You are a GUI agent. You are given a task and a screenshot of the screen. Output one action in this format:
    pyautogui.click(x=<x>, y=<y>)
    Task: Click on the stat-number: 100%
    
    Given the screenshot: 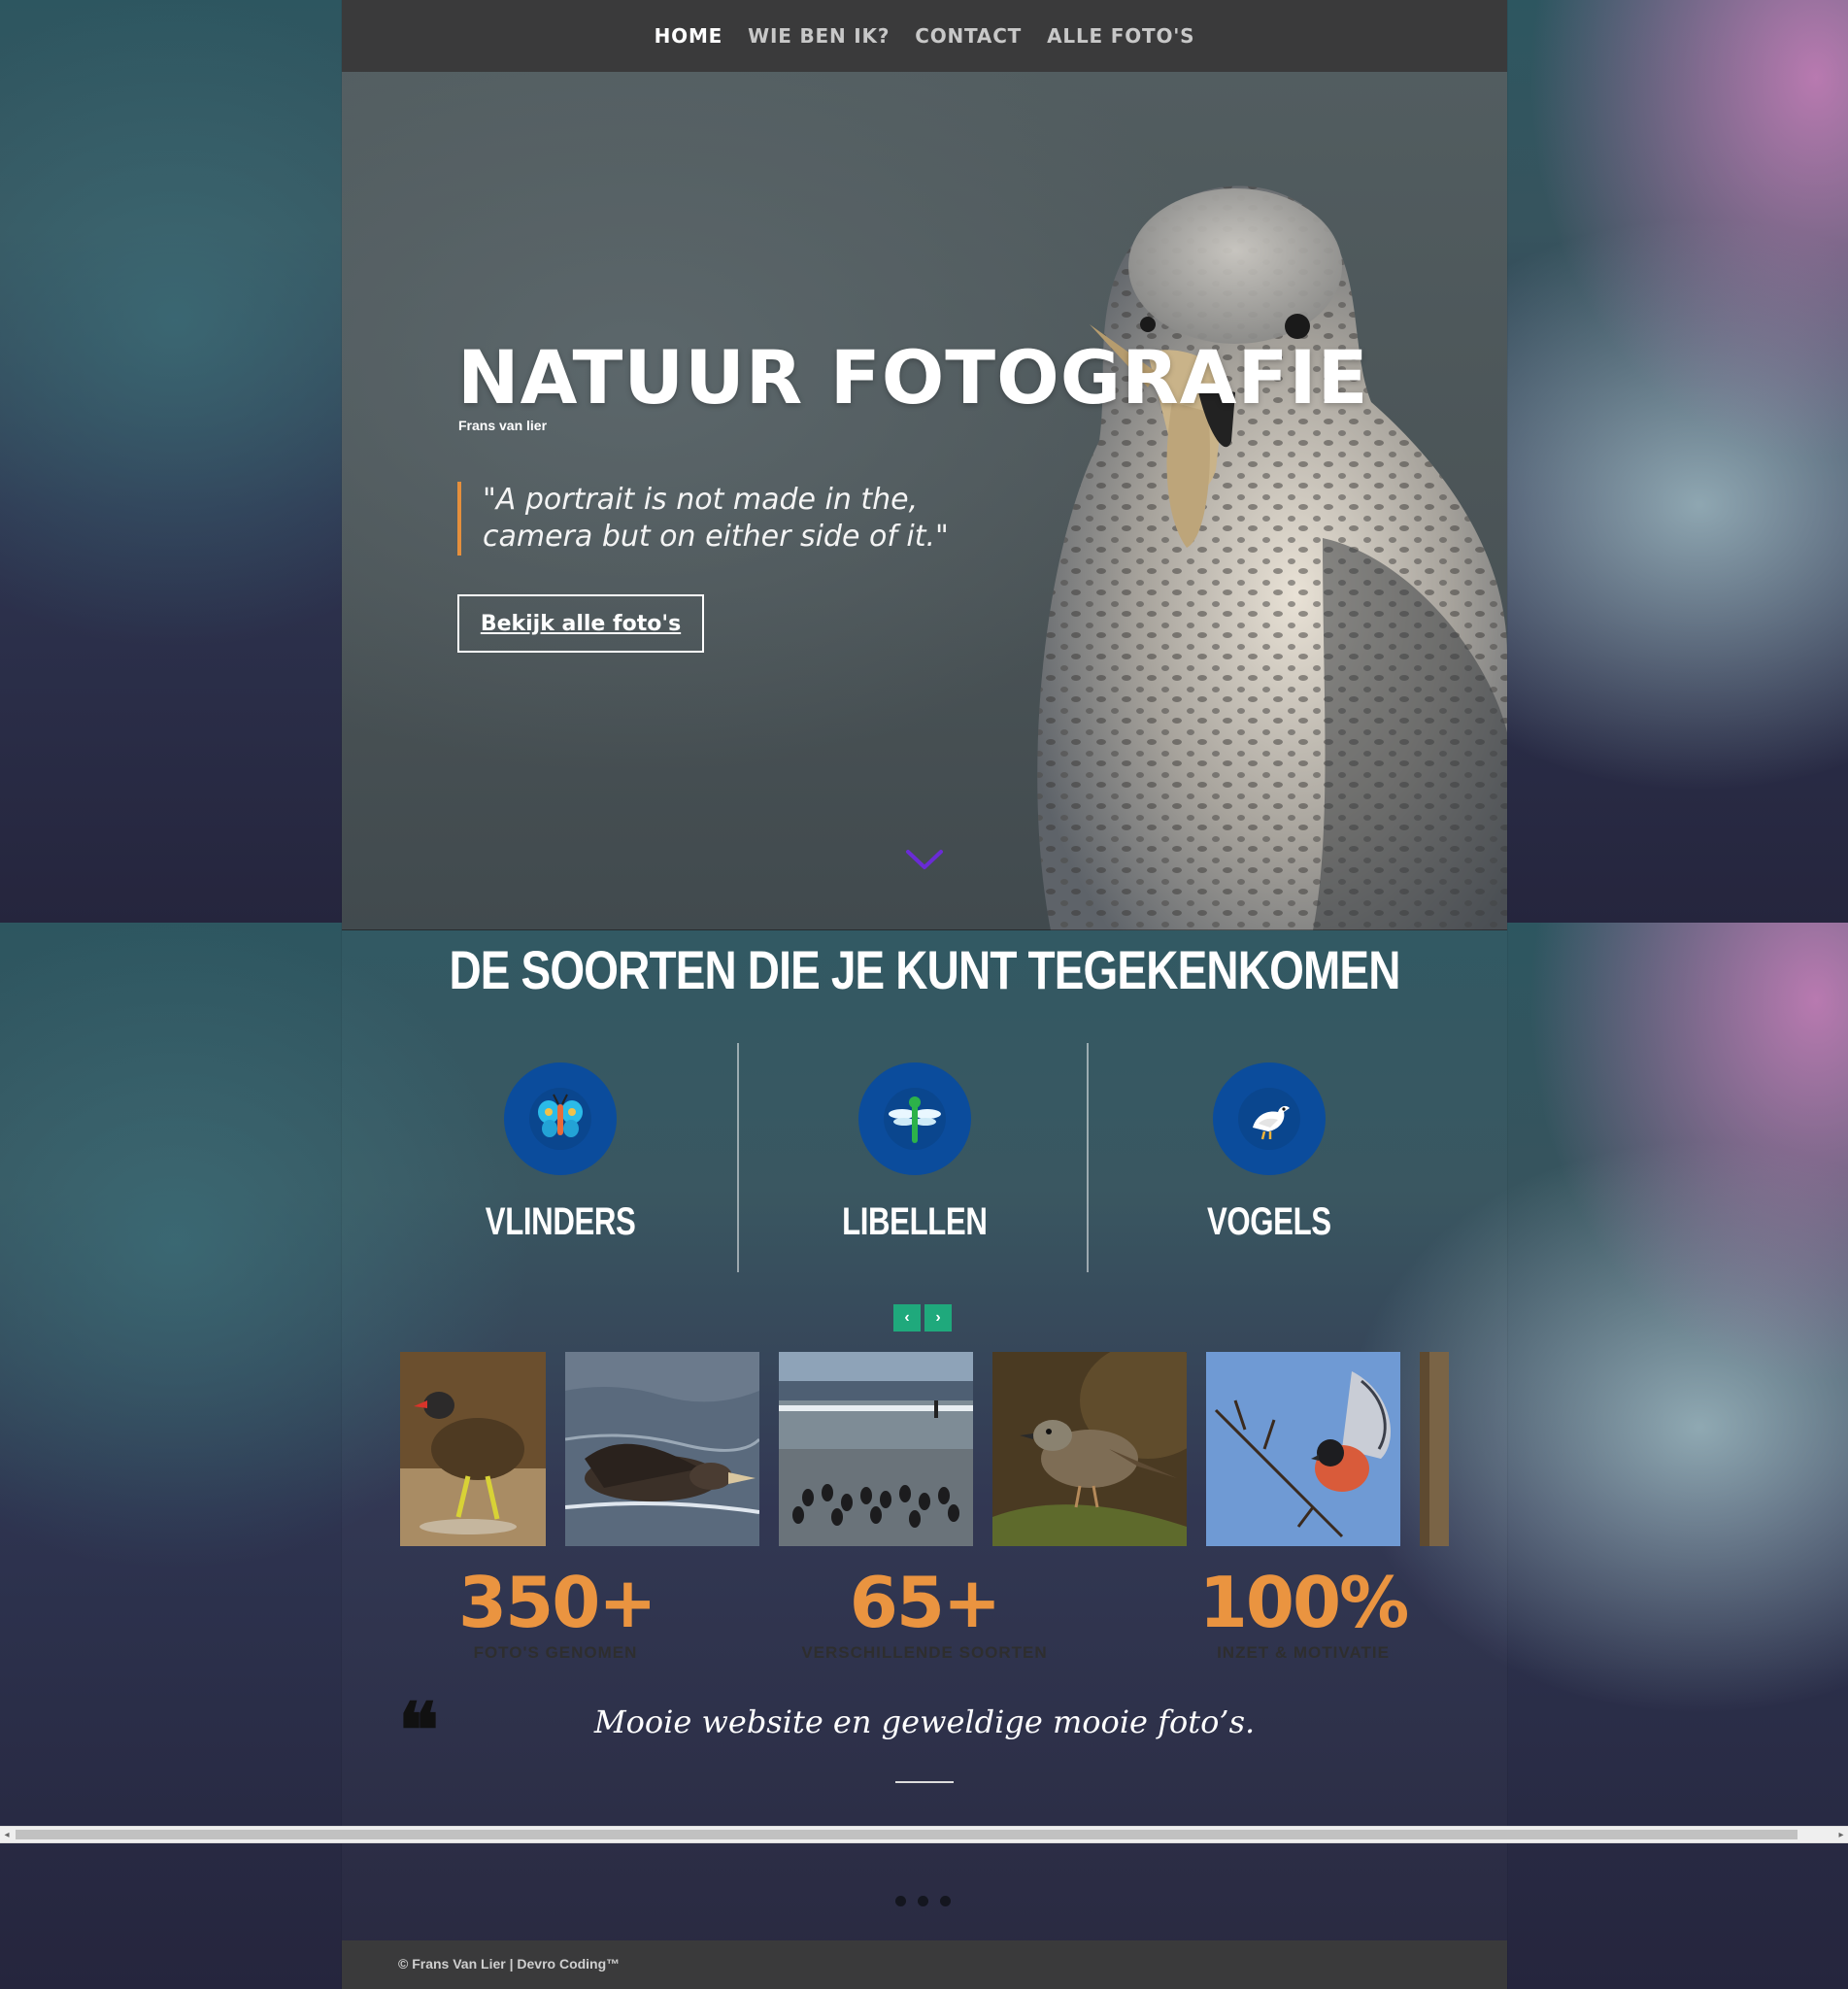 What is the action you would take?
    pyautogui.click(x=1303, y=1602)
    